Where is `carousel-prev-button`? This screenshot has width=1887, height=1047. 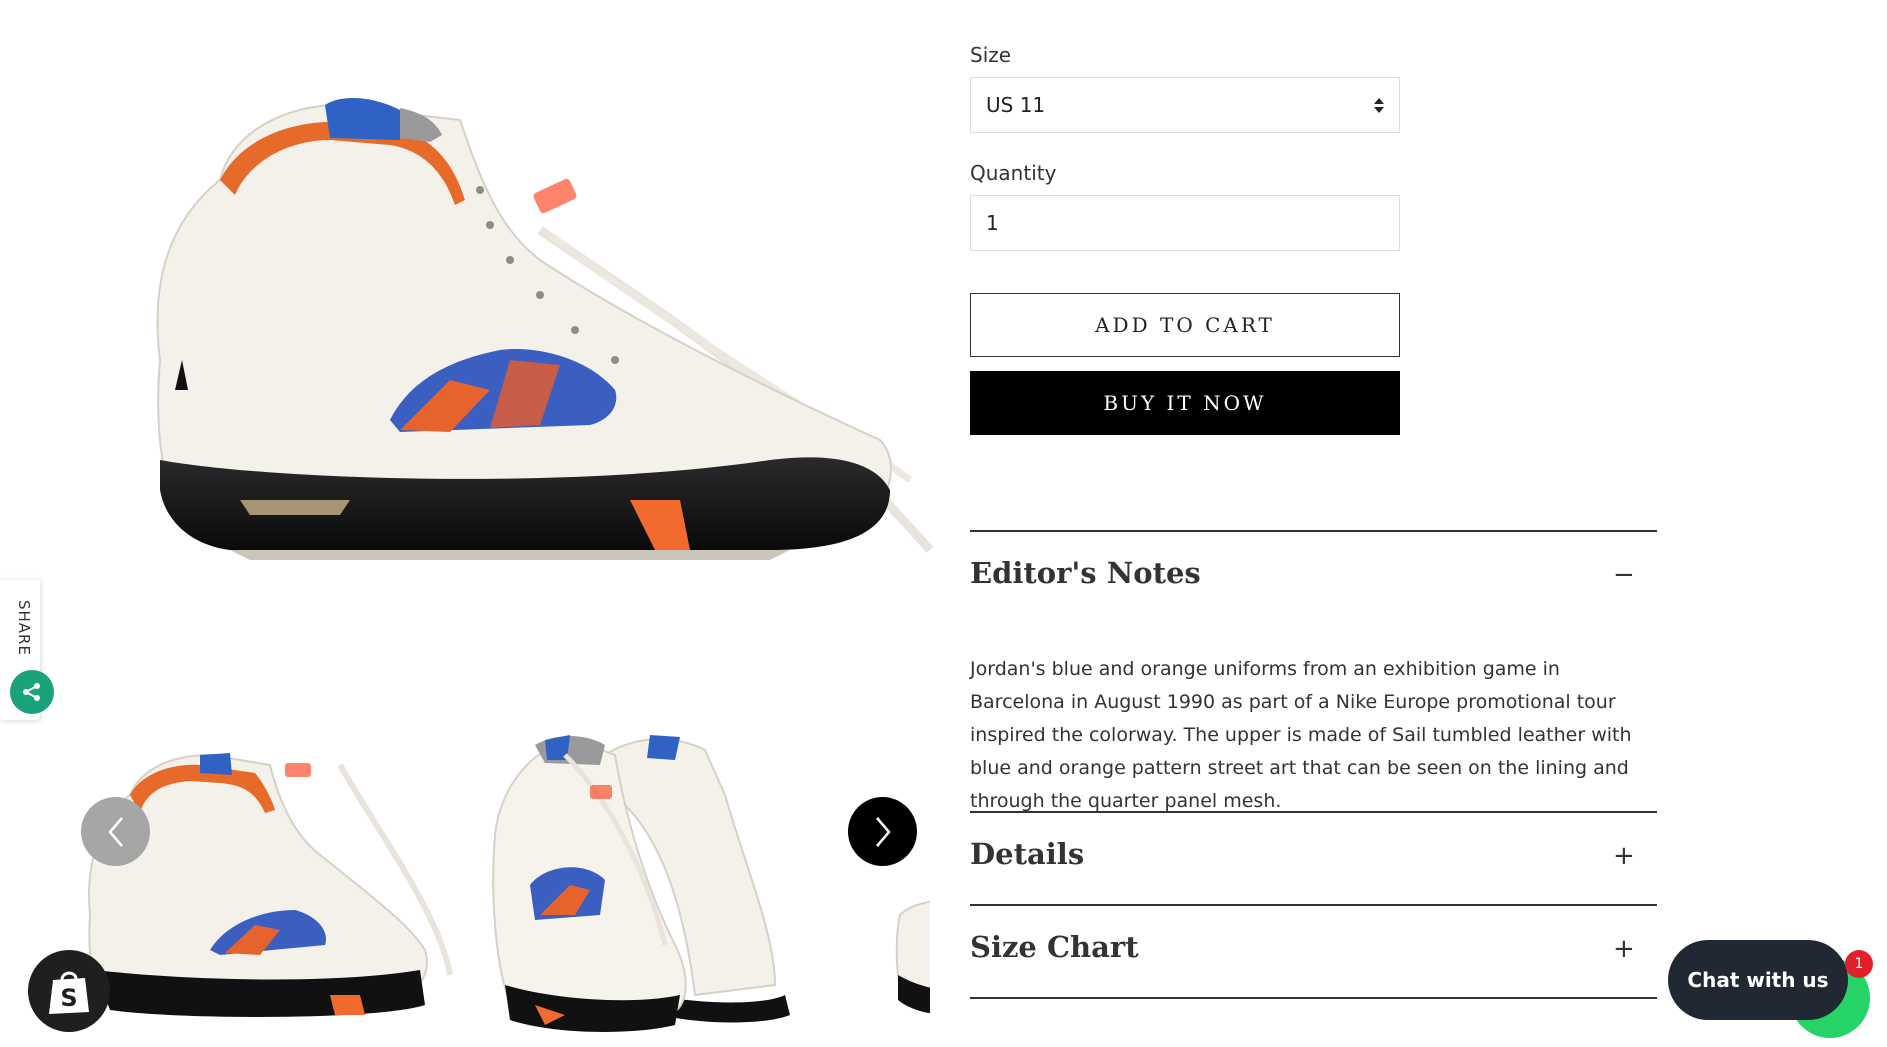
carousel-prev-button is located at coordinates (115, 831).